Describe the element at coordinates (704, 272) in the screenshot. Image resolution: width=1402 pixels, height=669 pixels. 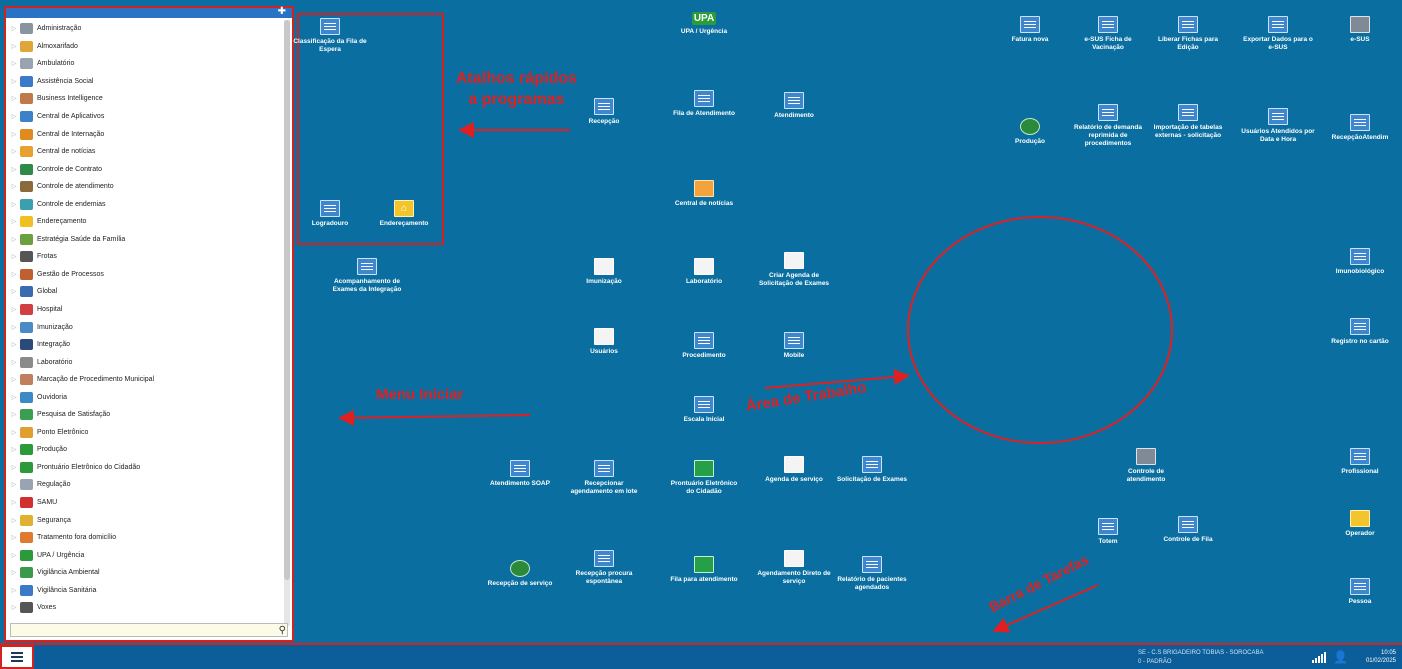
I see `desktop-shortcut: Laboratório` at that location.